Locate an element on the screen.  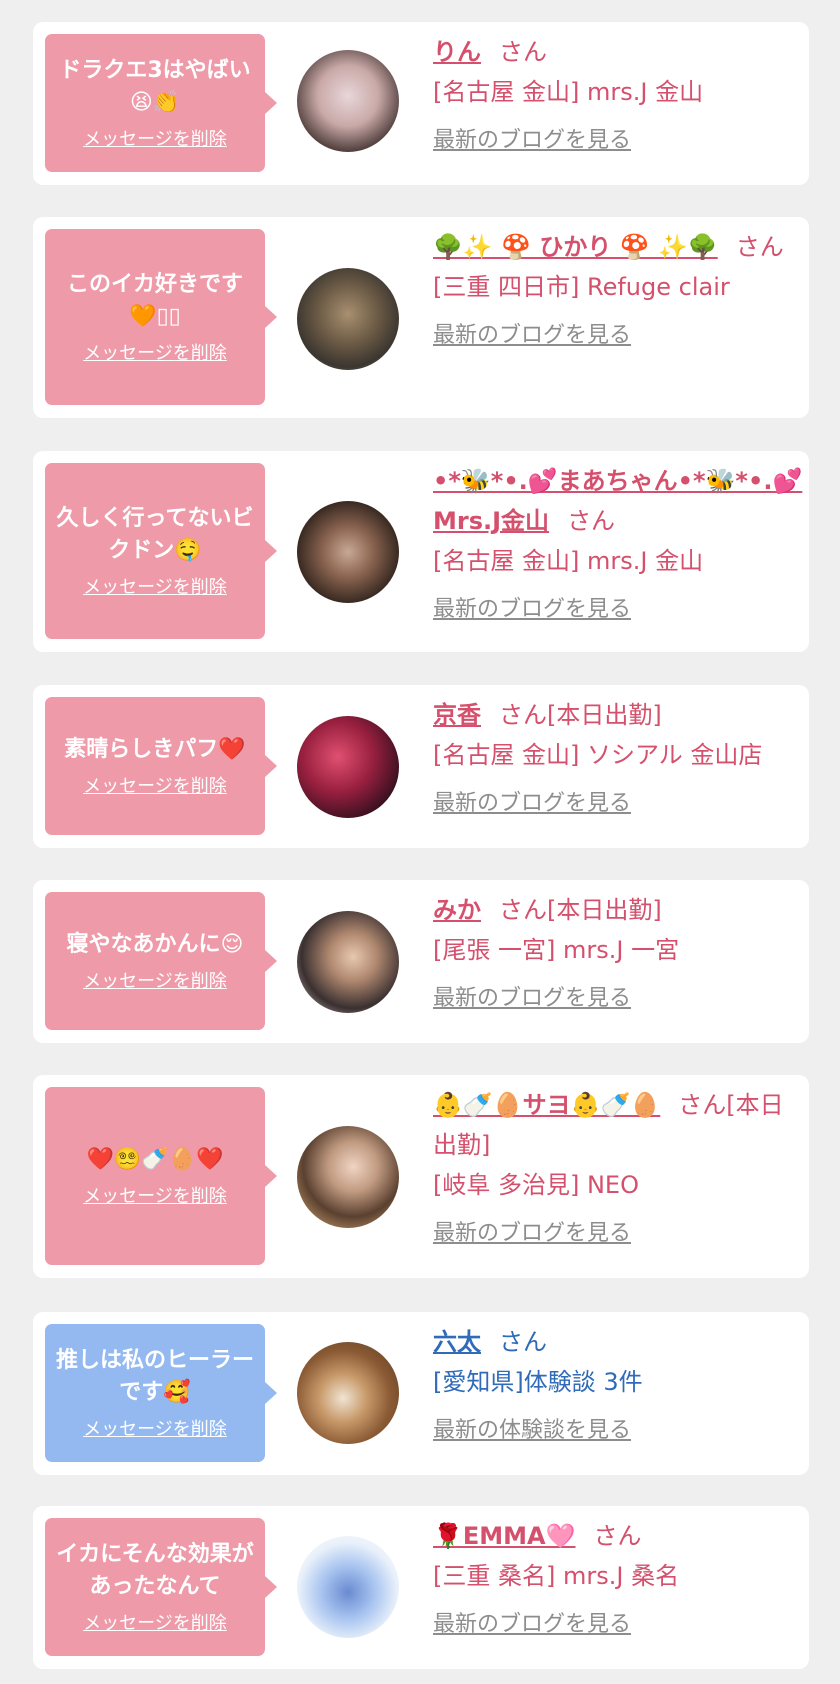
shop-label: [名古屋 金山] ソシアル 金山店 is located at coordinates (598, 755).